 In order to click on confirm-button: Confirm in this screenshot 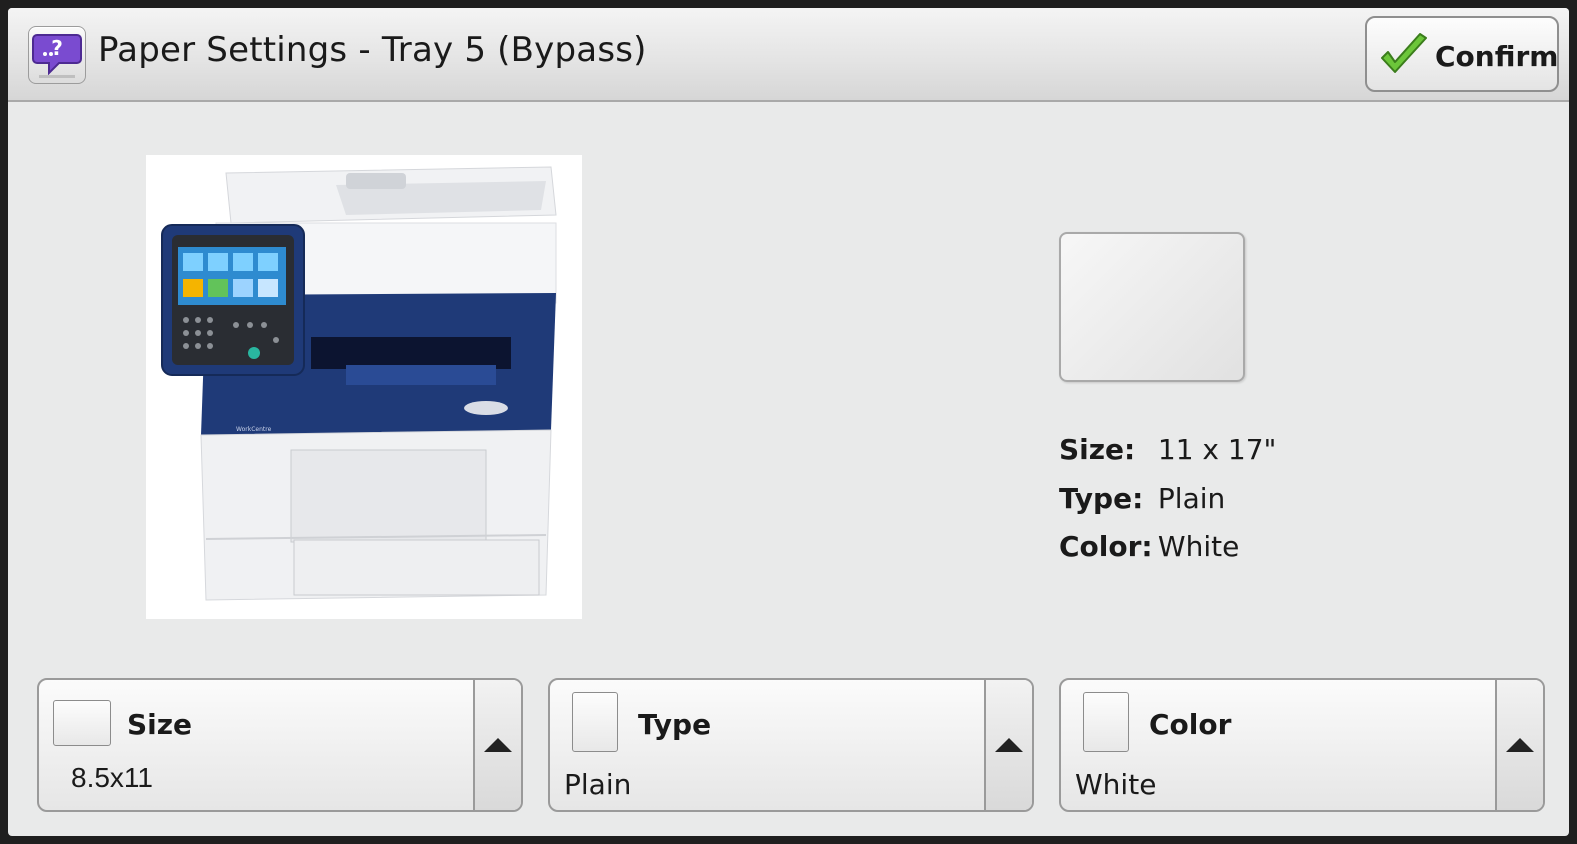, I will do `click(1462, 54)`.